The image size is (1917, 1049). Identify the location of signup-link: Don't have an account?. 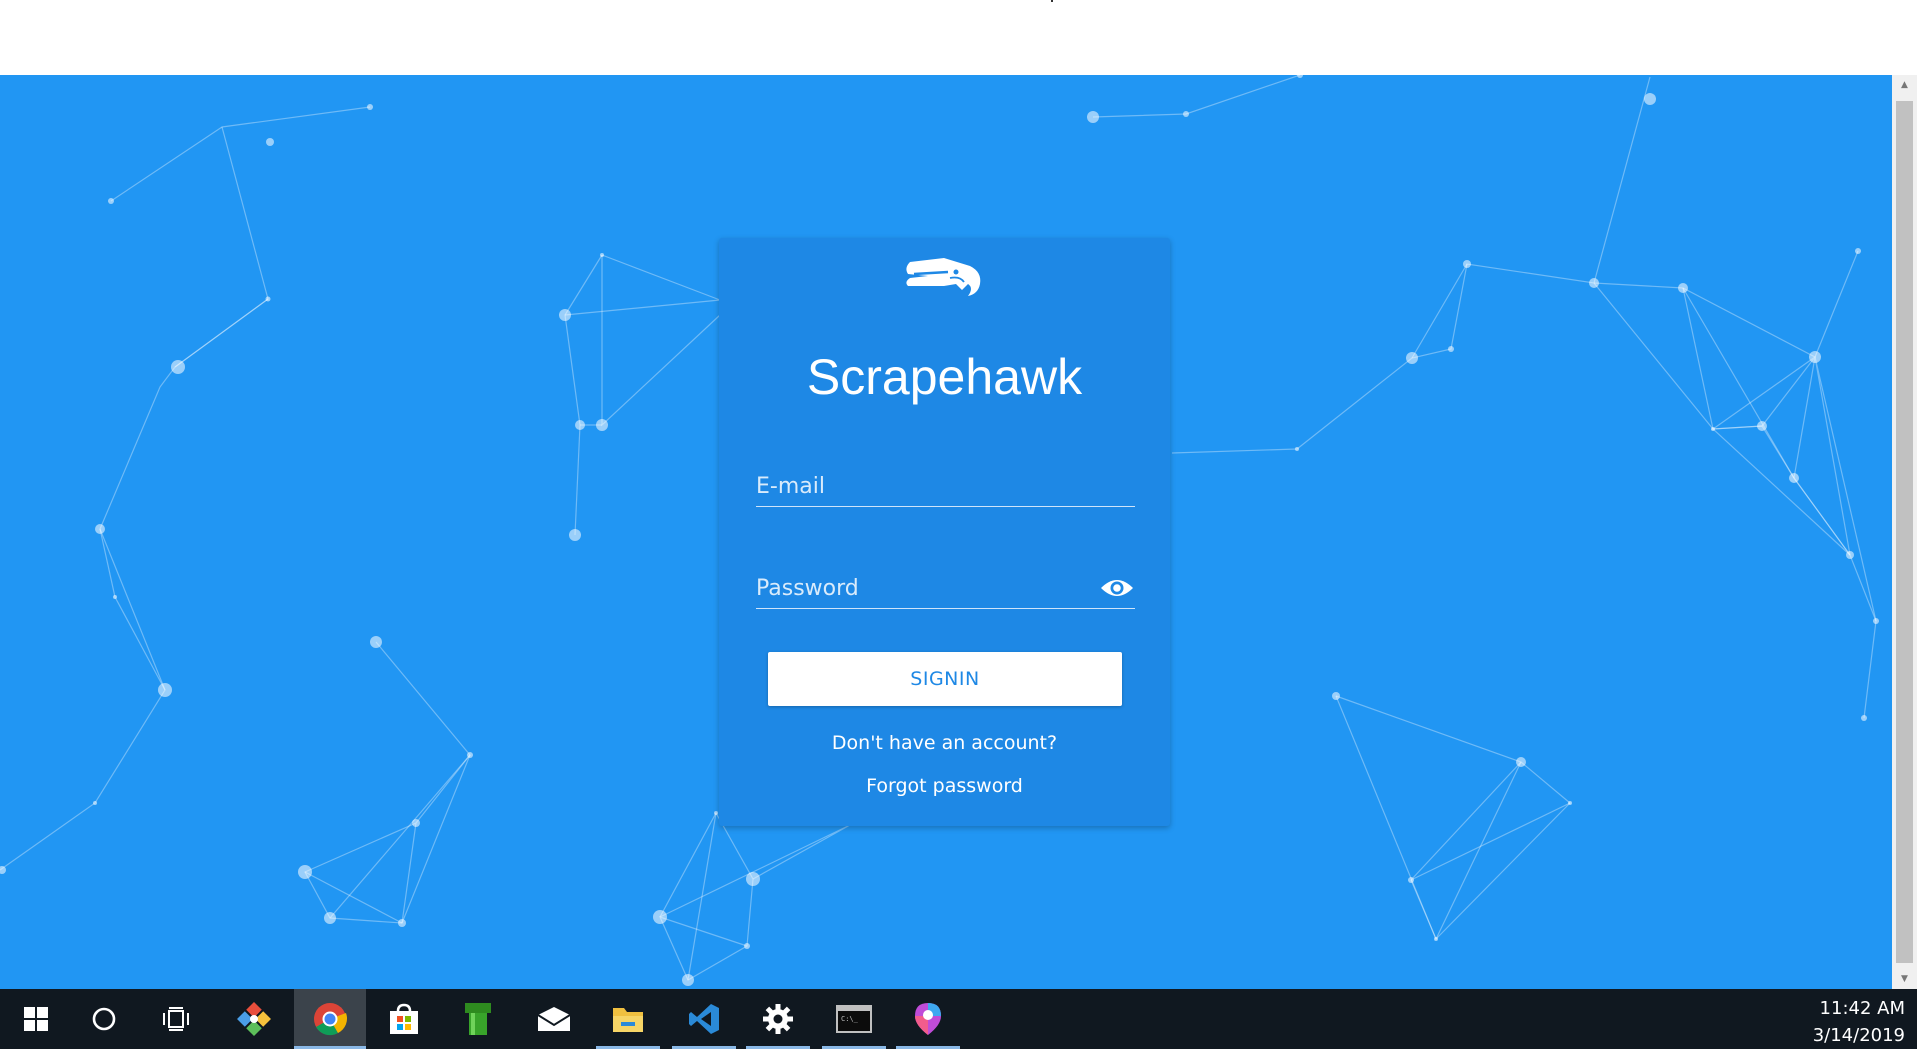
(944, 743).